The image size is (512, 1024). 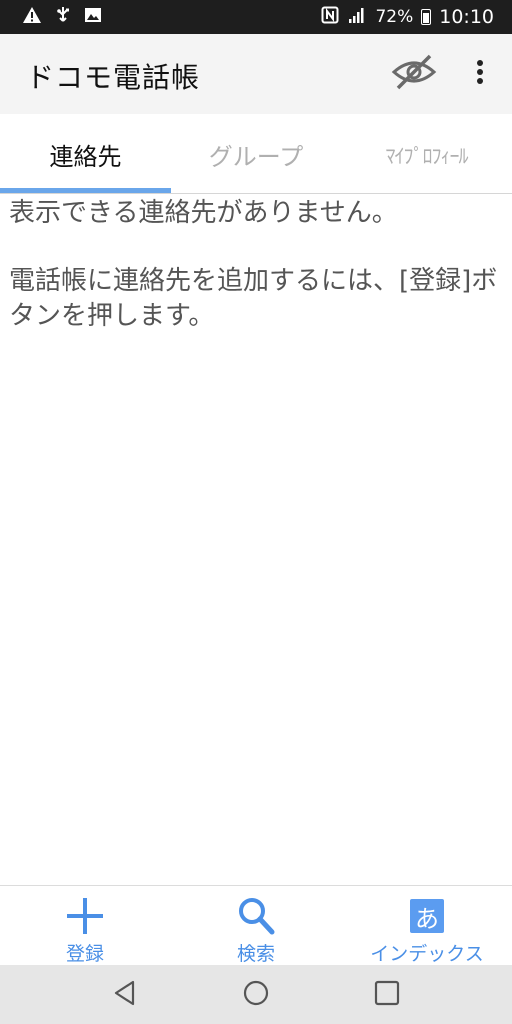 I want to click on recent-apps-icon, so click(x=387, y=995).